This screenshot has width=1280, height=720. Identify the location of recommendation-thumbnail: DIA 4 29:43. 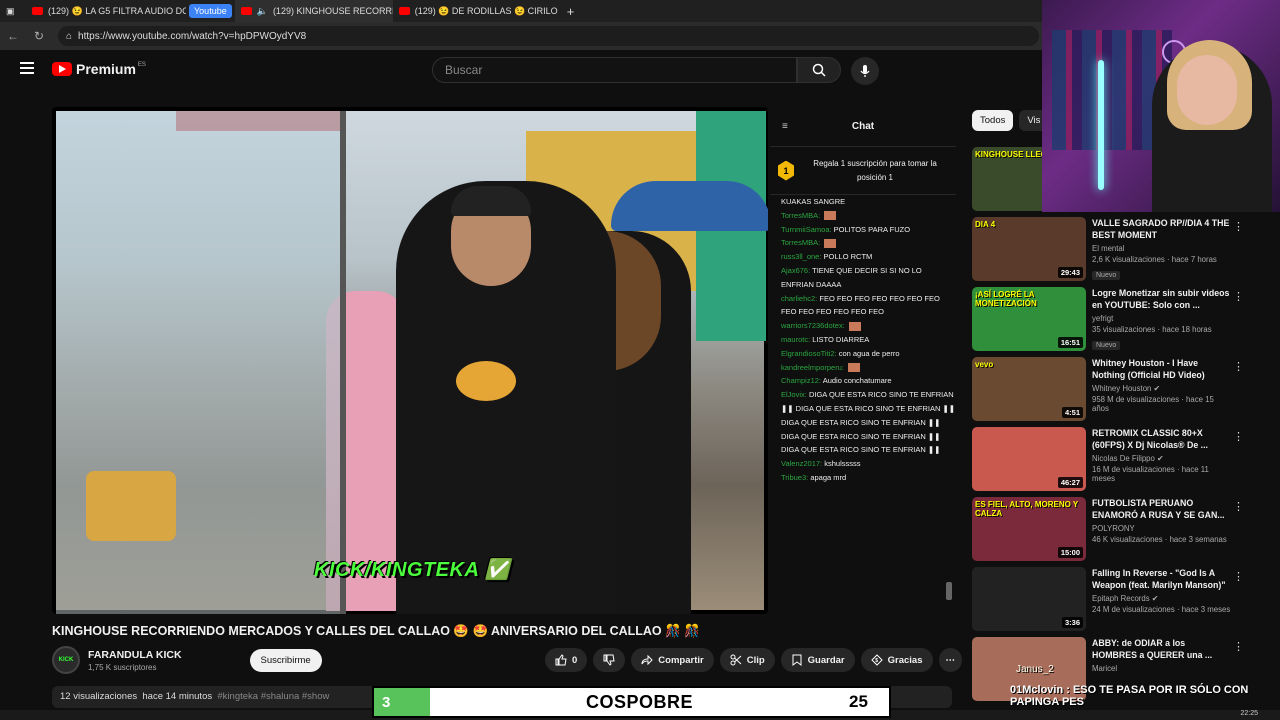
(1029, 249).